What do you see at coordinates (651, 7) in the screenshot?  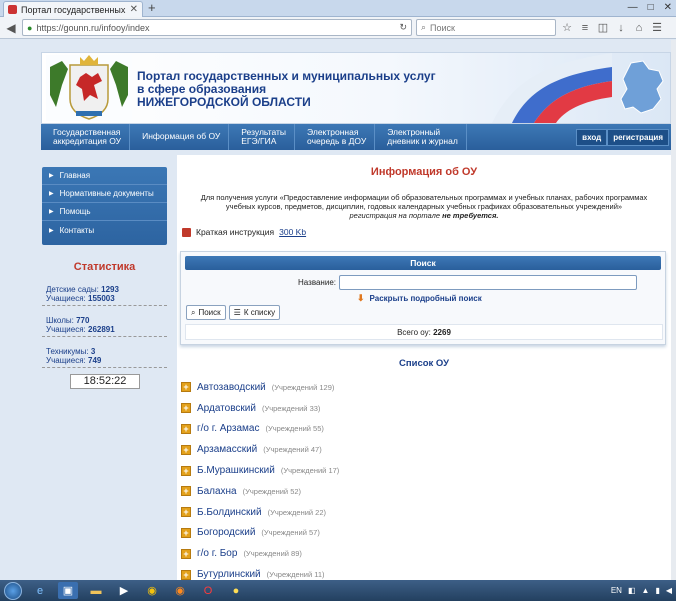 I see `maximize-icon: □` at bounding box center [651, 7].